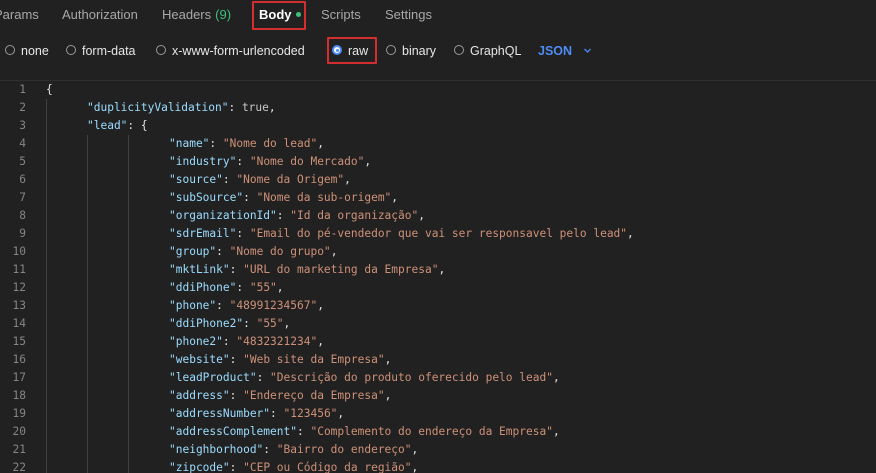 Image resolution: width=876 pixels, height=473 pixels. Describe the element at coordinates (263, 287) in the screenshot. I see `json-string: "55"` at that location.